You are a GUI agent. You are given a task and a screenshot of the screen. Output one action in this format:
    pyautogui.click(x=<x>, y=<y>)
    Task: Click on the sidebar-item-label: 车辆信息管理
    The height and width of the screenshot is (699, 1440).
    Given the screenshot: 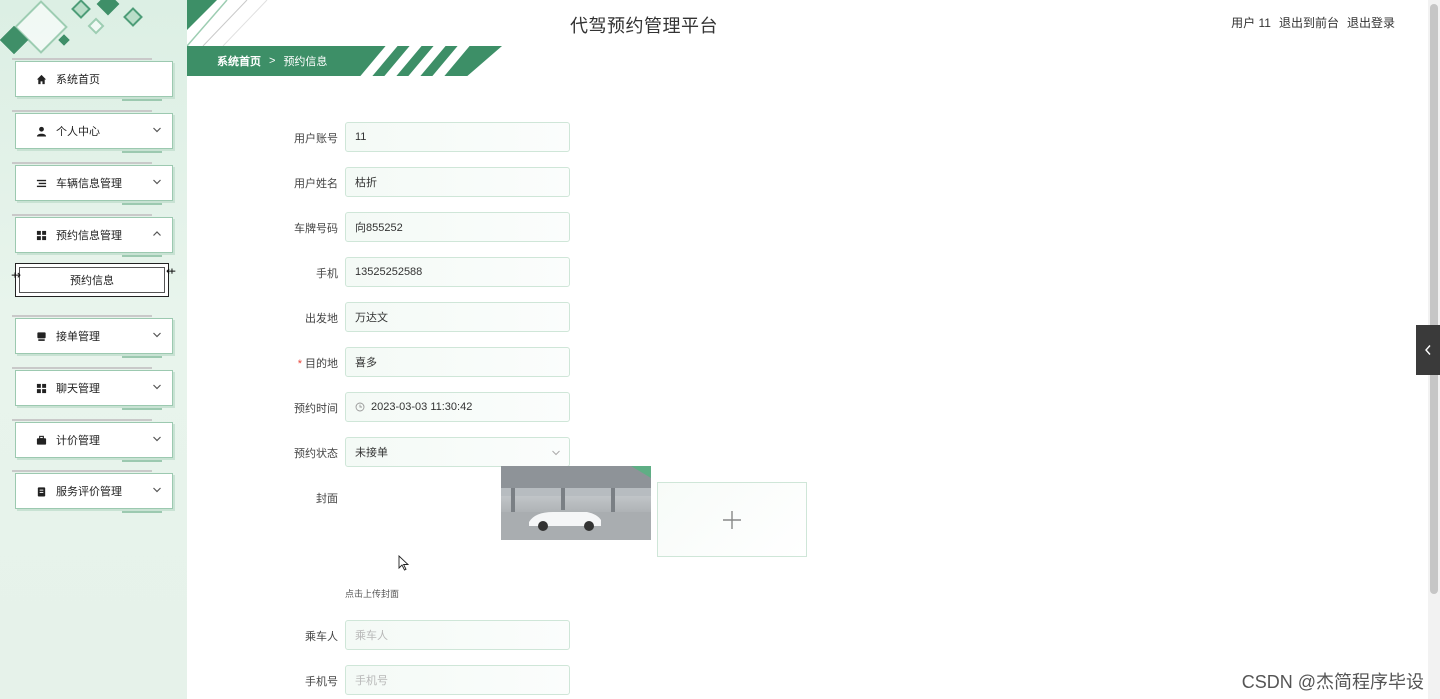 What is the action you would take?
    pyautogui.click(x=89, y=184)
    